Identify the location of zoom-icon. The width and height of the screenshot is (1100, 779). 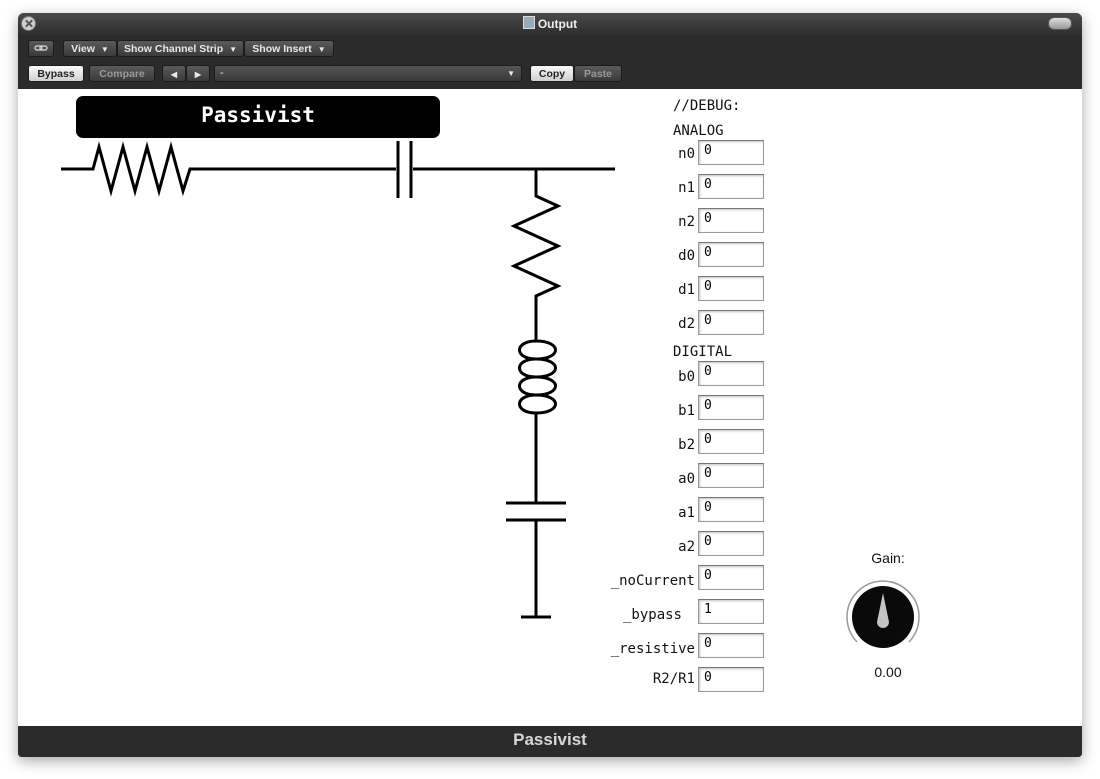
(1060, 23).